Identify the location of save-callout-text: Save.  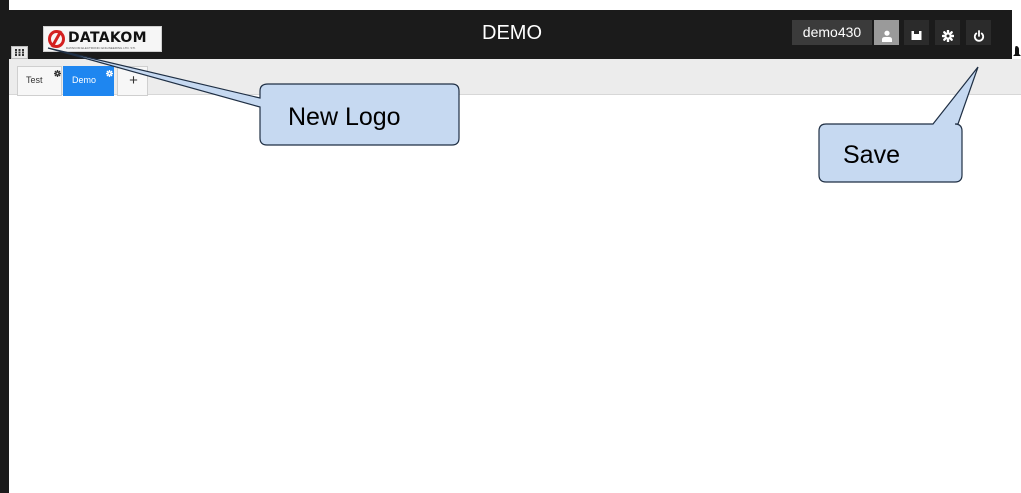
(871, 155).